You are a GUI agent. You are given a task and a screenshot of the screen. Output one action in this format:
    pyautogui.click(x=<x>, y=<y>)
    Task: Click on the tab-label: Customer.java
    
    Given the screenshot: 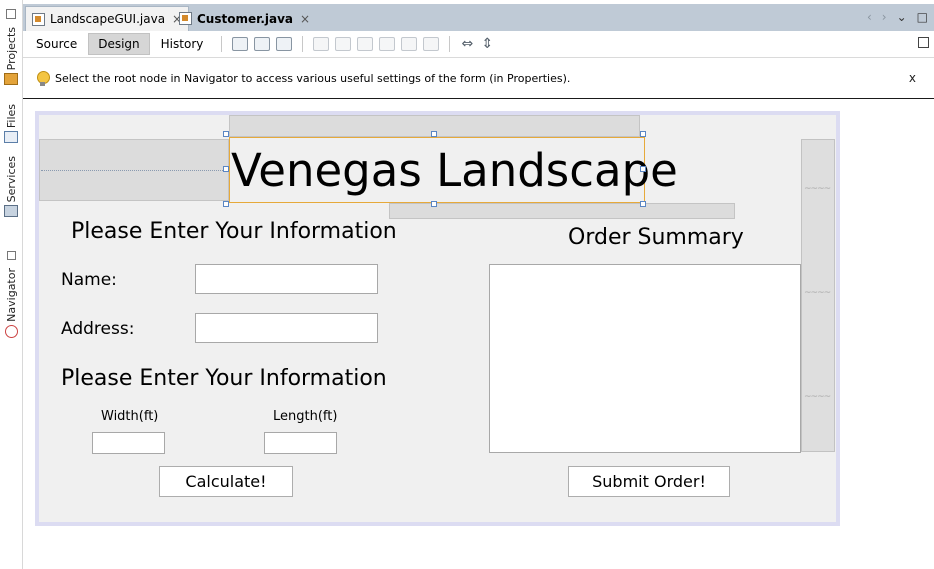 What is the action you would take?
    pyautogui.click(x=245, y=18)
    